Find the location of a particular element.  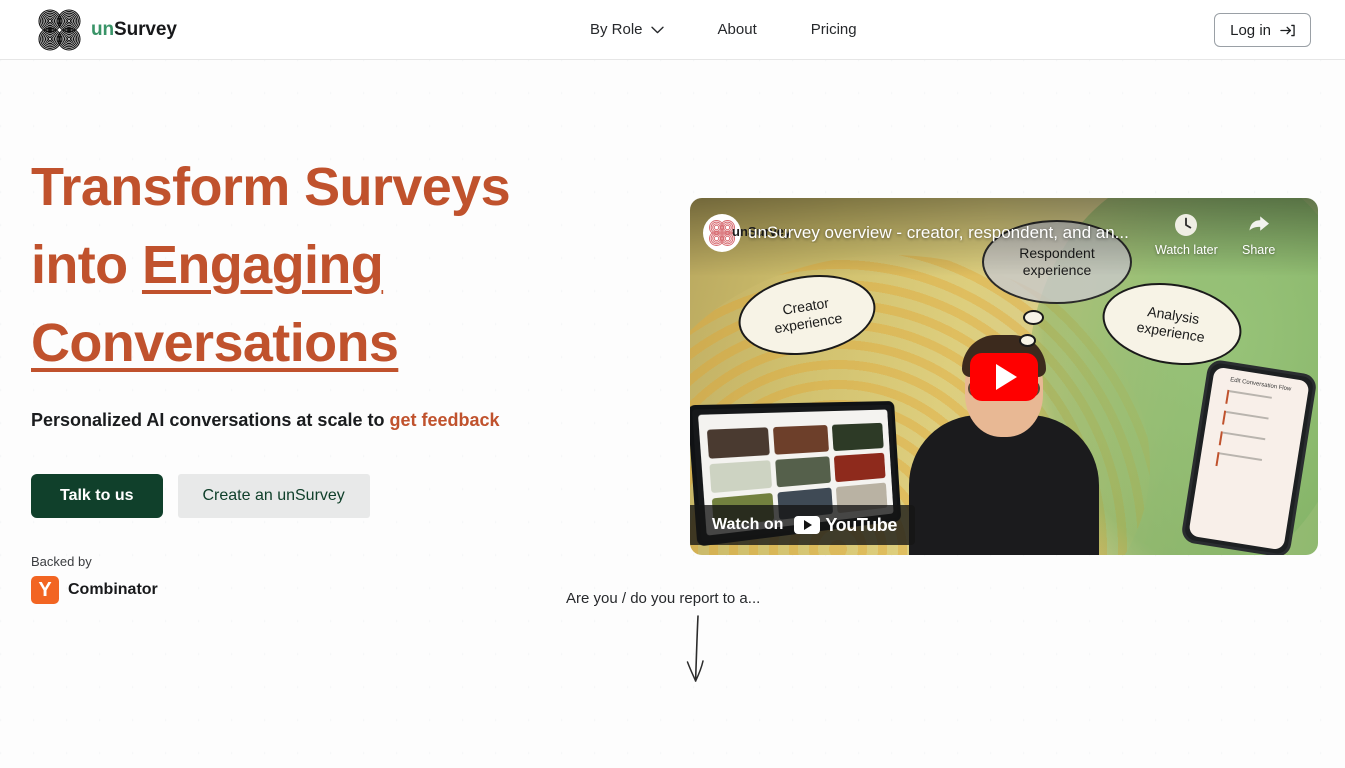

site-header: unSurvey By Role About Pricing Log in is located at coordinates (672, 30).